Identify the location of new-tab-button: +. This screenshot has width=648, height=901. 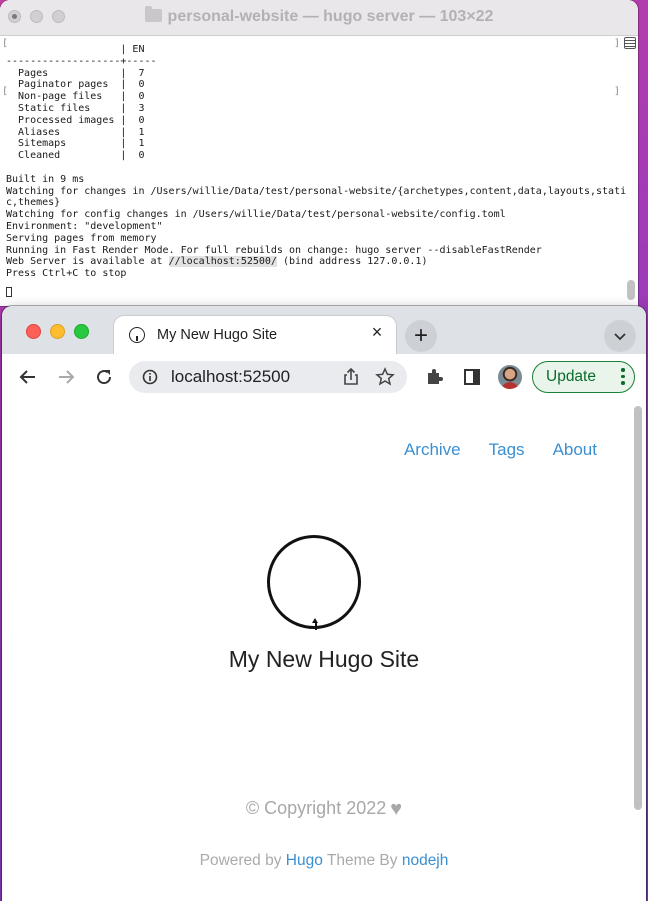
(421, 336).